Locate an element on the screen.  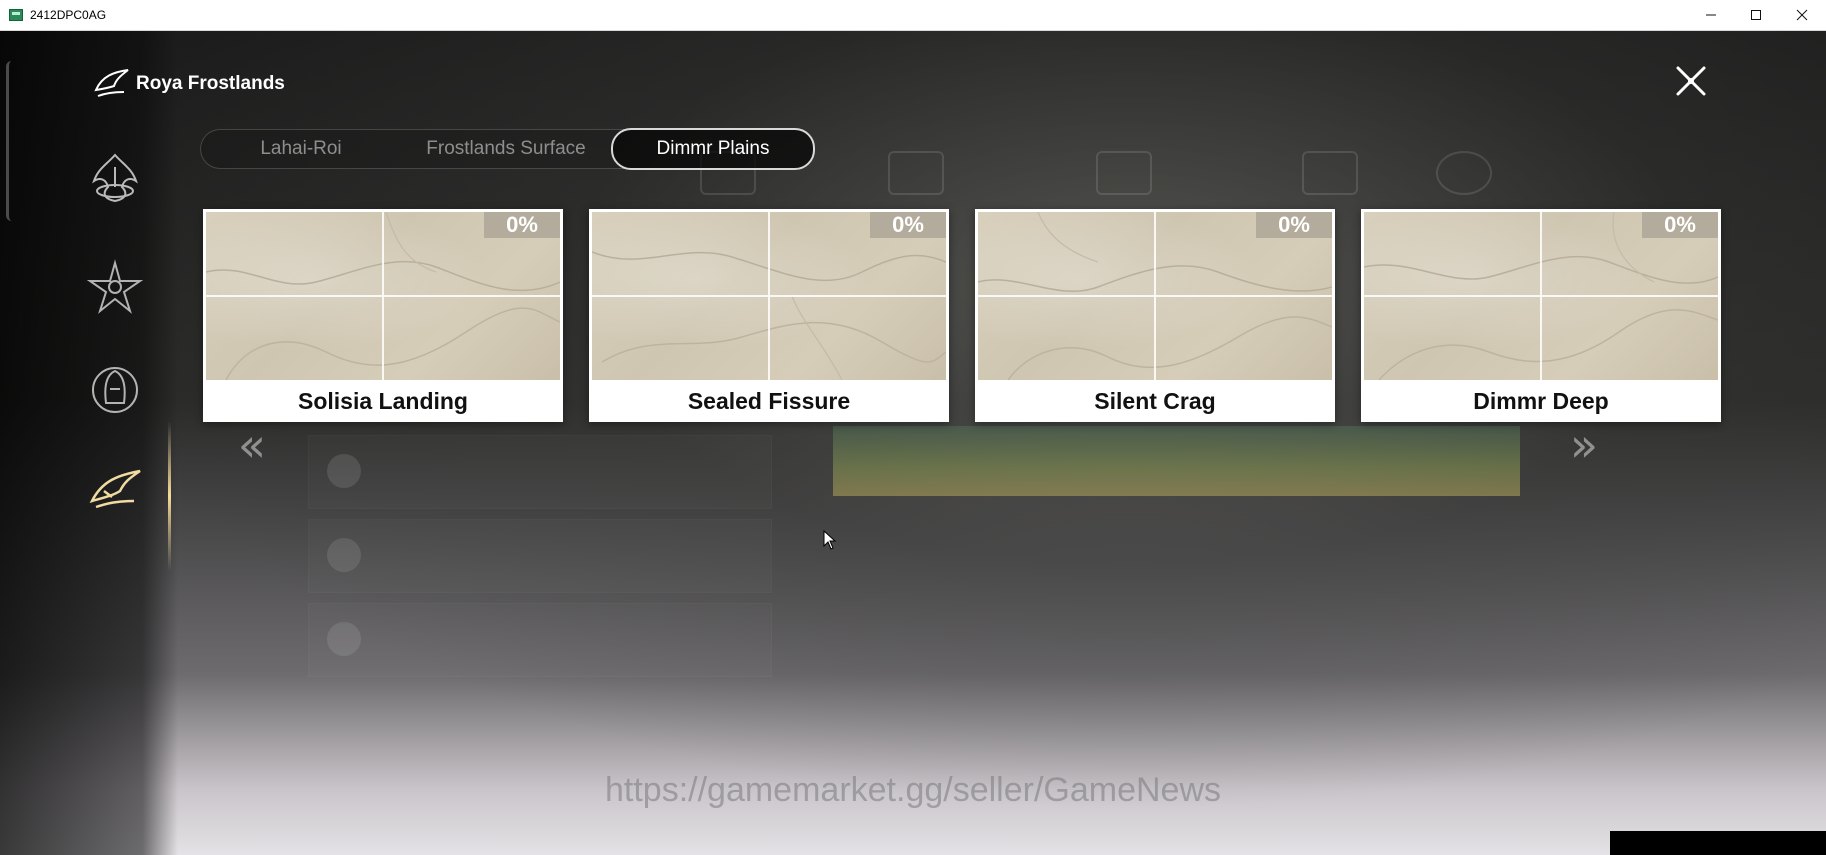
area-name: Solisia Landing is located at coordinates (383, 401).